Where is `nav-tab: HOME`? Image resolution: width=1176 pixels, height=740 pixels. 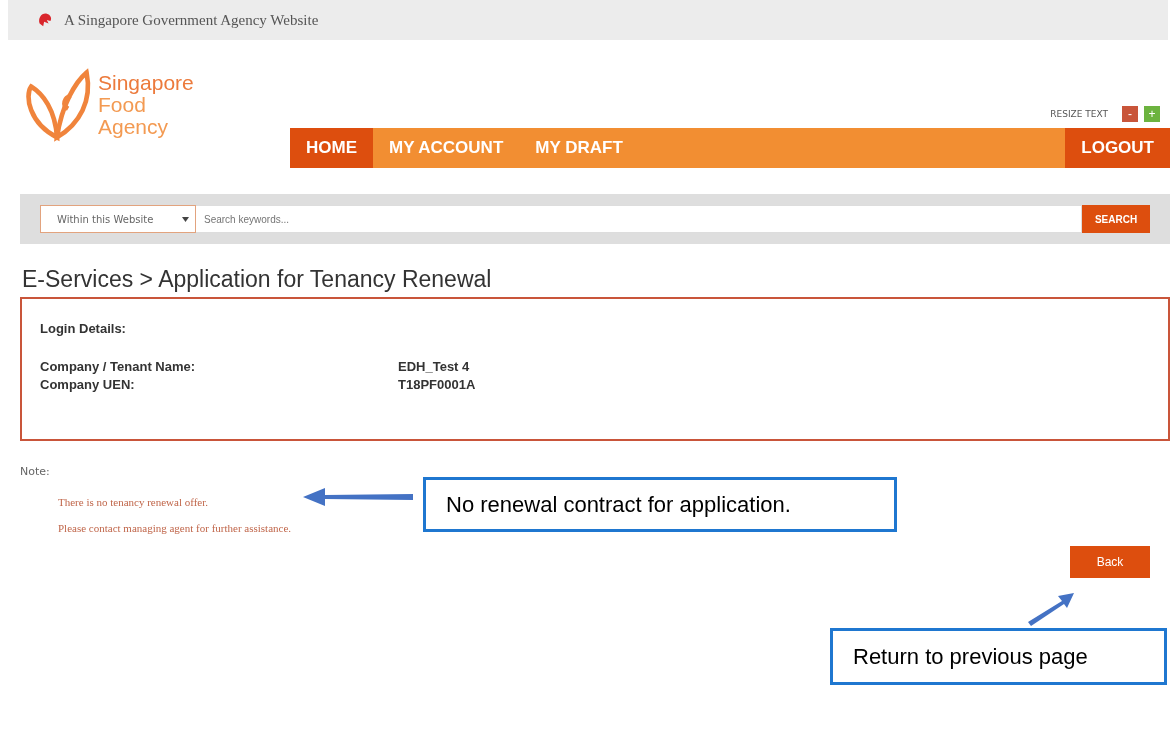 nav-tab: HOME is located at coordinates (331, 148).